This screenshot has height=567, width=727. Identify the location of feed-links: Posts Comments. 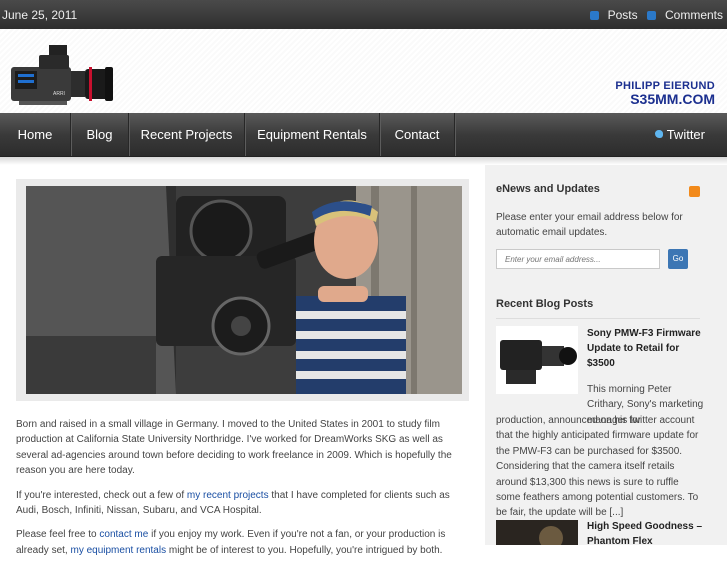
(653, 15).